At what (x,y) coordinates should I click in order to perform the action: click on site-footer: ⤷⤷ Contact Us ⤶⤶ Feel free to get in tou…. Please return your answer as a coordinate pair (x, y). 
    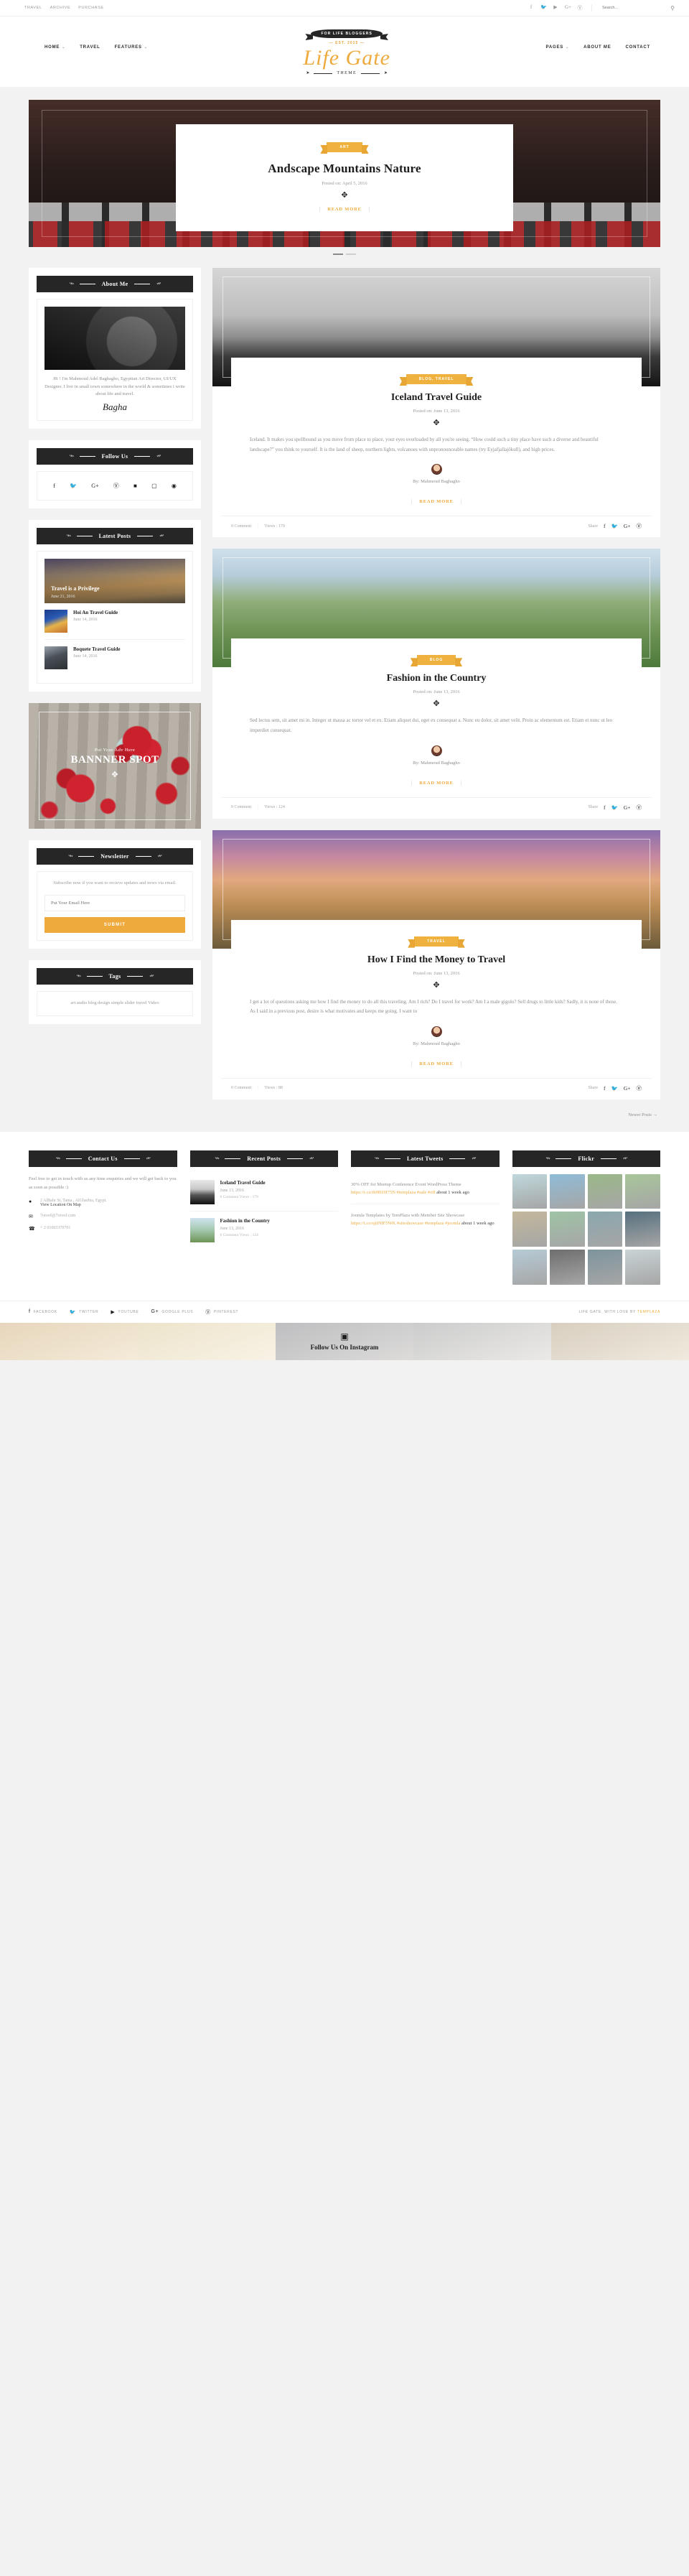
    Looking at the image, I should click on (344, 1227).